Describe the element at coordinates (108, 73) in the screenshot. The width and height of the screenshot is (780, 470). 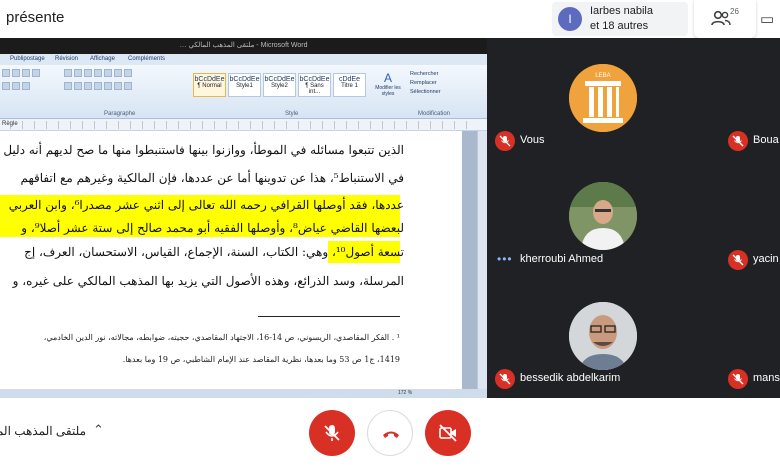
I see `increase-indent-button` at that location.